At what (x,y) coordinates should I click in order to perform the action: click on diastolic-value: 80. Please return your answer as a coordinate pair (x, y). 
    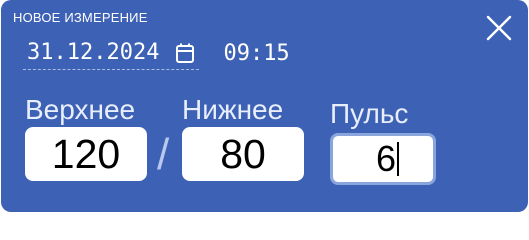
    Looking at the image, I should click on (243, 153).